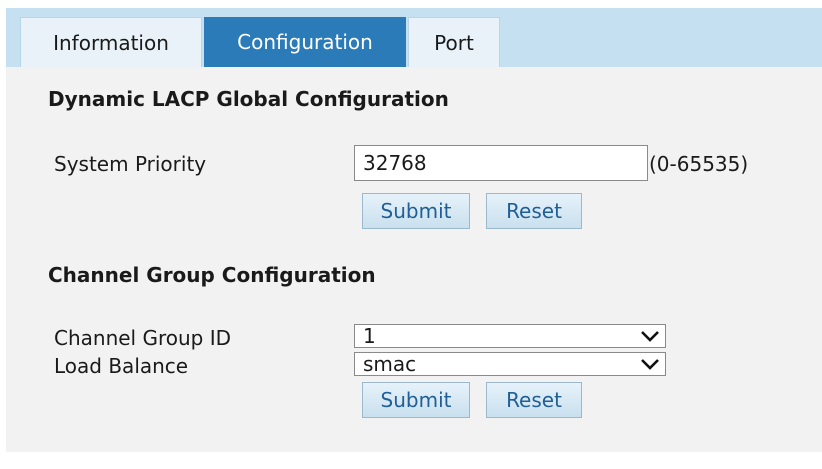  What do you see at coordinates (534, 400) in the screenshot?
I see `channel-group-reset-button: Reset` at bounding box center [534, 400].